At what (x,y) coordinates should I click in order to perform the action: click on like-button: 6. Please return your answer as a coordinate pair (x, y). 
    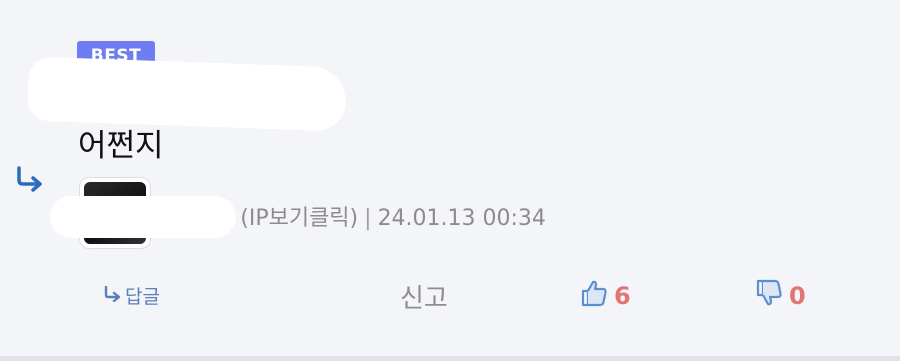
    Looking at the image, I should click on (605, 296).